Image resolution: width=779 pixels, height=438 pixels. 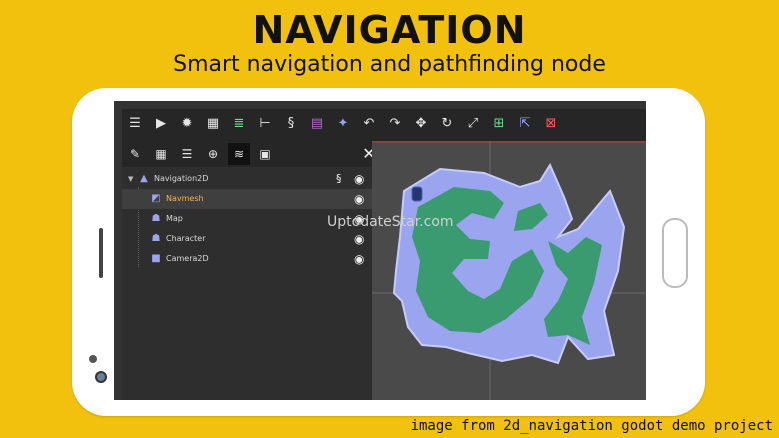 What do you see at coordinates (447, 124) in the screenshot?
I see `rotate-icon: ↻` at bounding box center [447, 124].